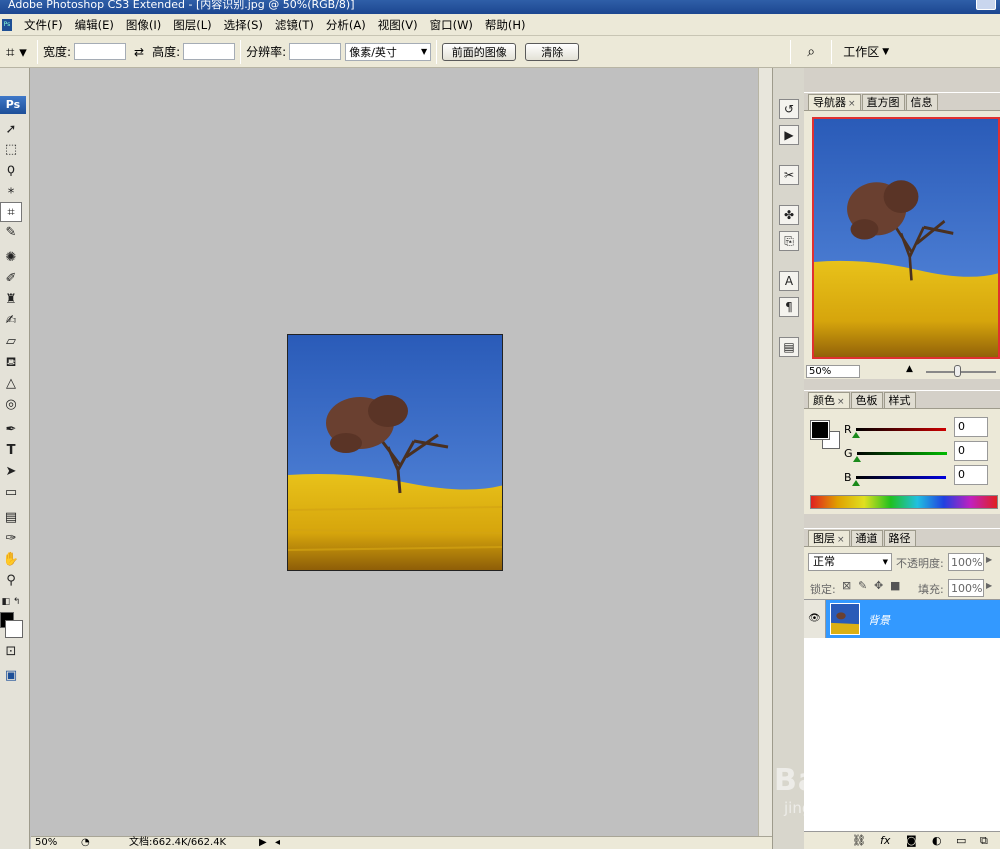 This screenshot has height=849, width=1000. What do you see at coordinates (263, 843) in the screenshot?
I see `status-menu-arrow-icon: ▶` at bounding box center [263, 843].